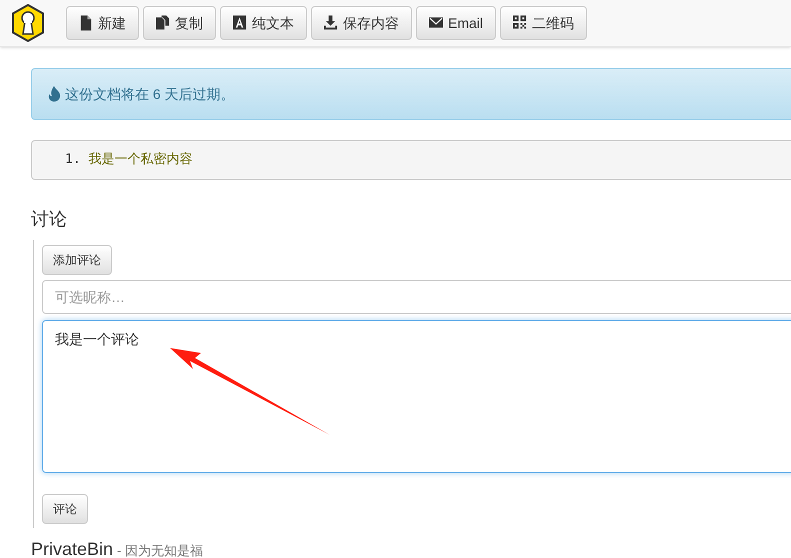 The width and height of the screenshot is (791, 558). I want to click on toolbar-button: 复制, so click(179, 23).